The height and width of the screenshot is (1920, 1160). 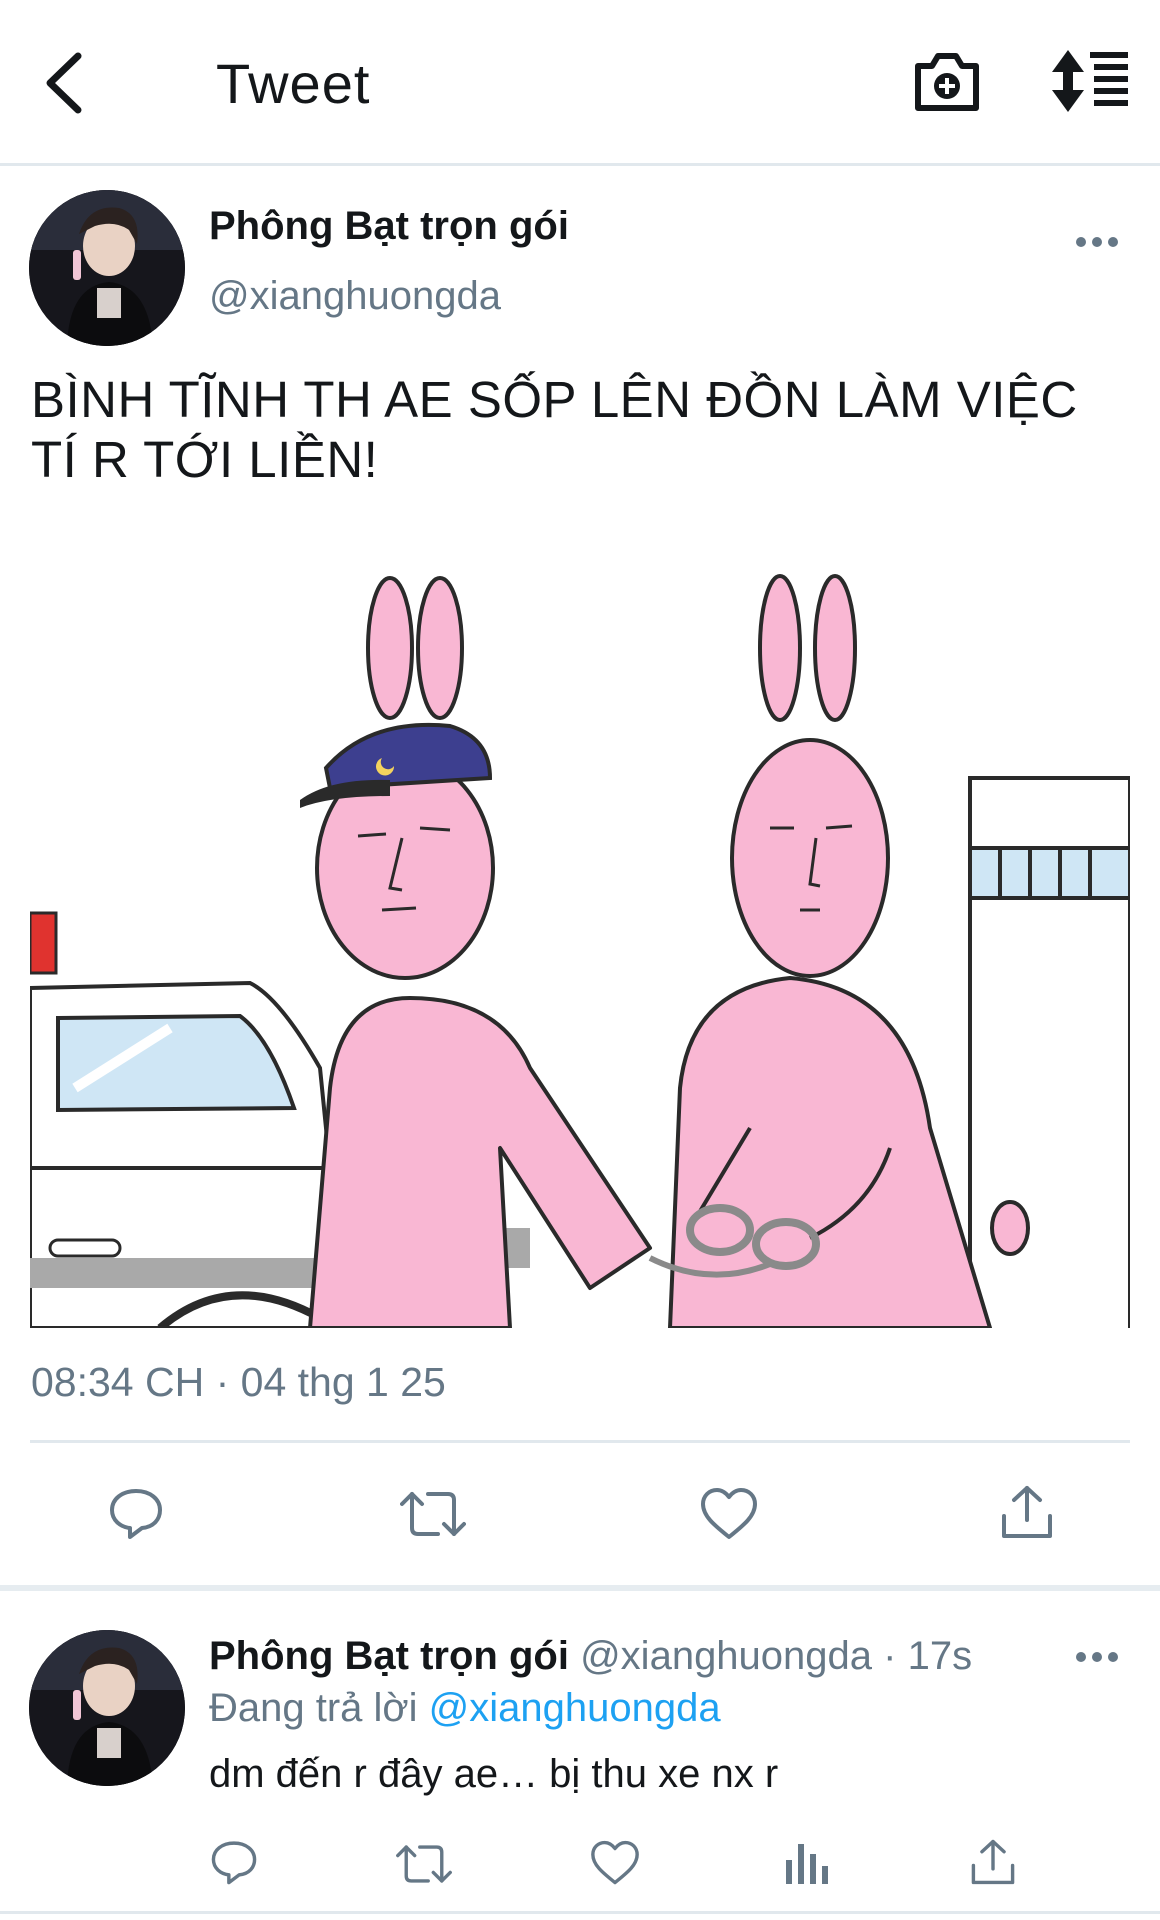 I want to click on reply-like-button, so click(x=615, y=1865).